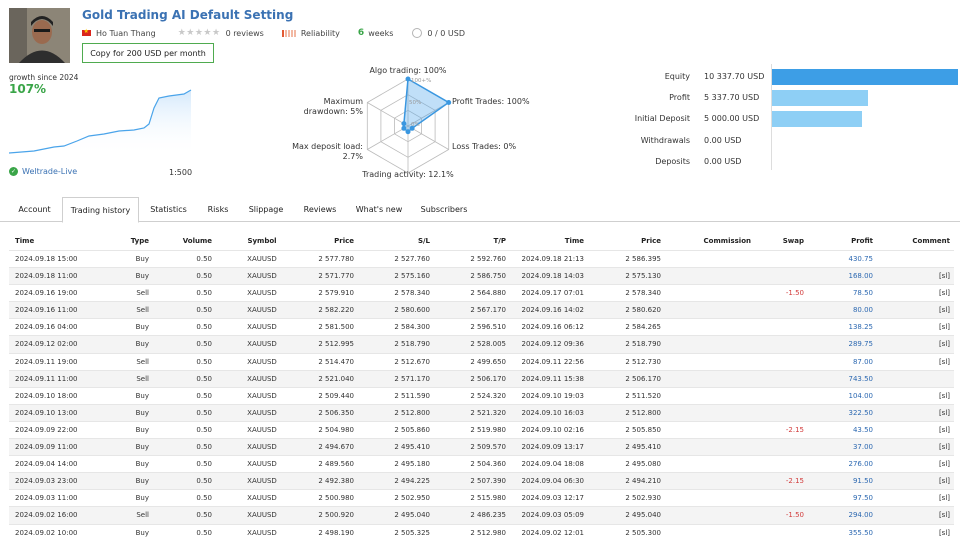 Image resolution: width=960 pixels, height=540 pixels. I want to click on cell-price: 2 492.380, so click(336, 481).